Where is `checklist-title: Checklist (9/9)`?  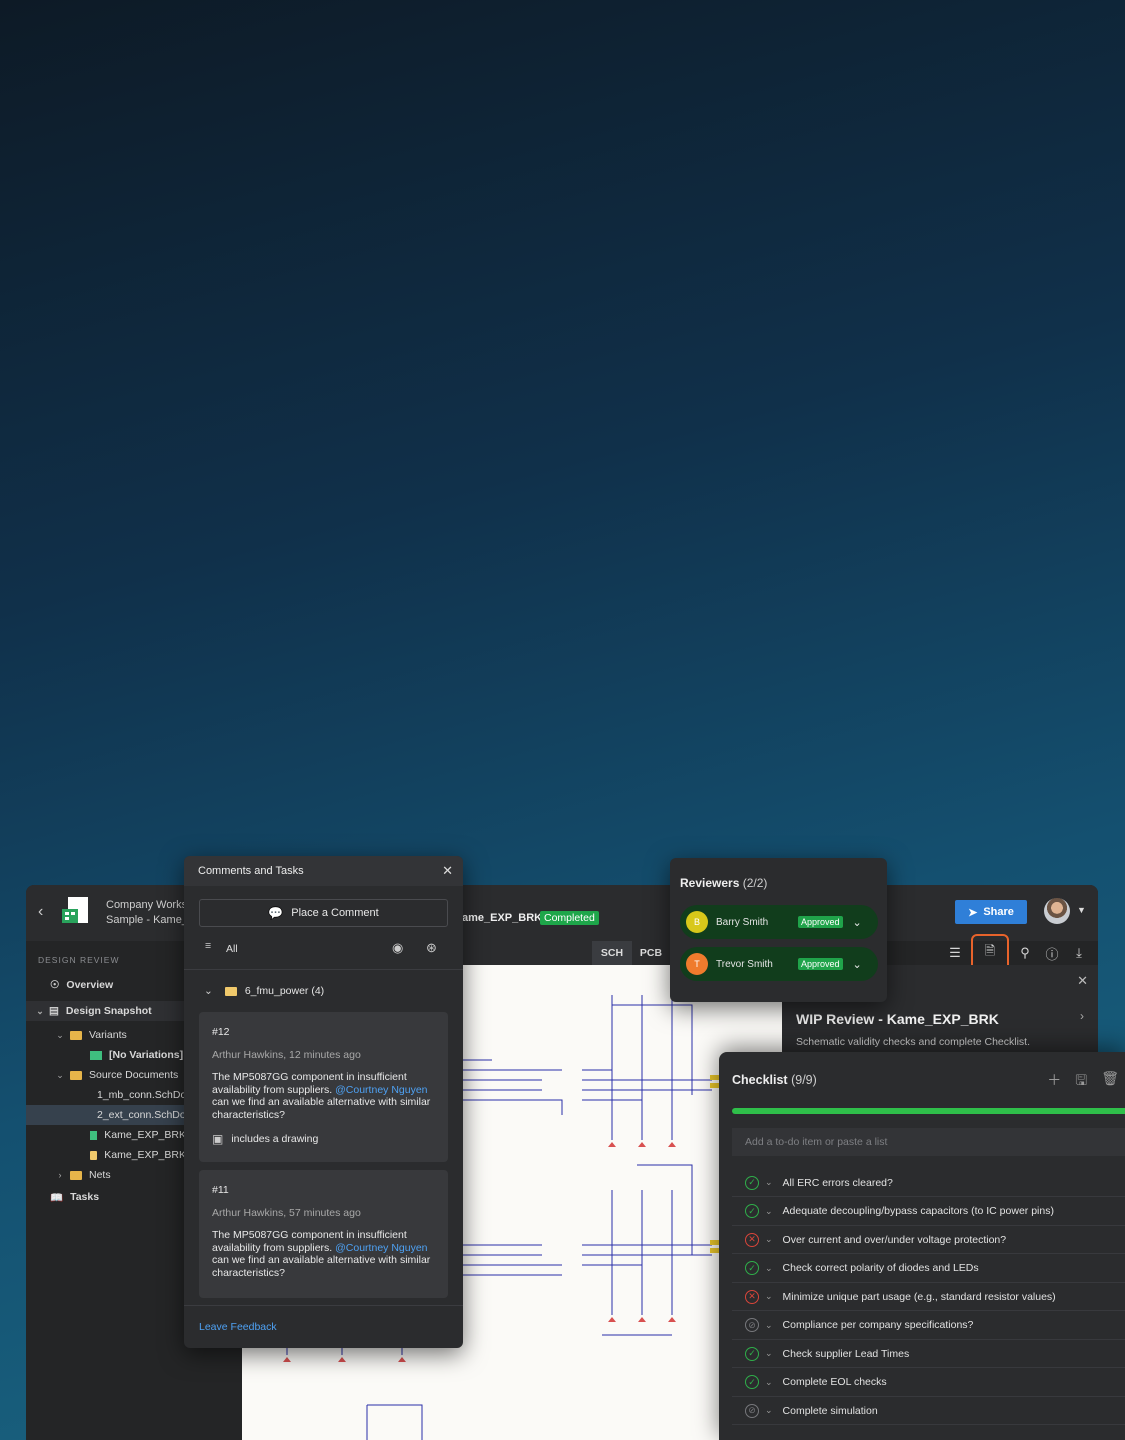
checklist-title: Checklist (9/9) is located at coordinates (774, 1080).